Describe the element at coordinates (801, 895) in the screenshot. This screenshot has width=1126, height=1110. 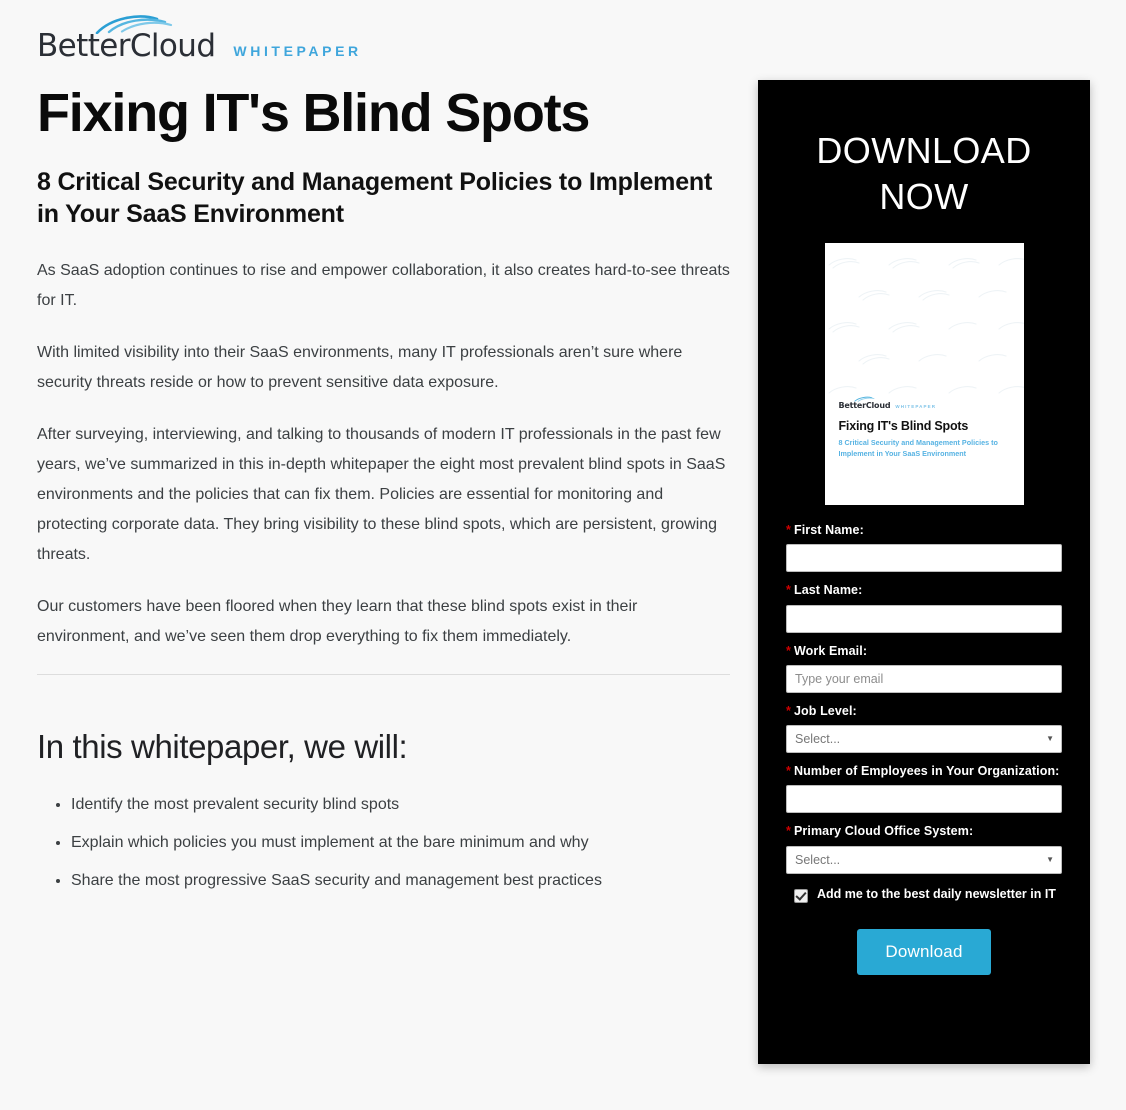
I see `newsletter-checkbox` at that location.